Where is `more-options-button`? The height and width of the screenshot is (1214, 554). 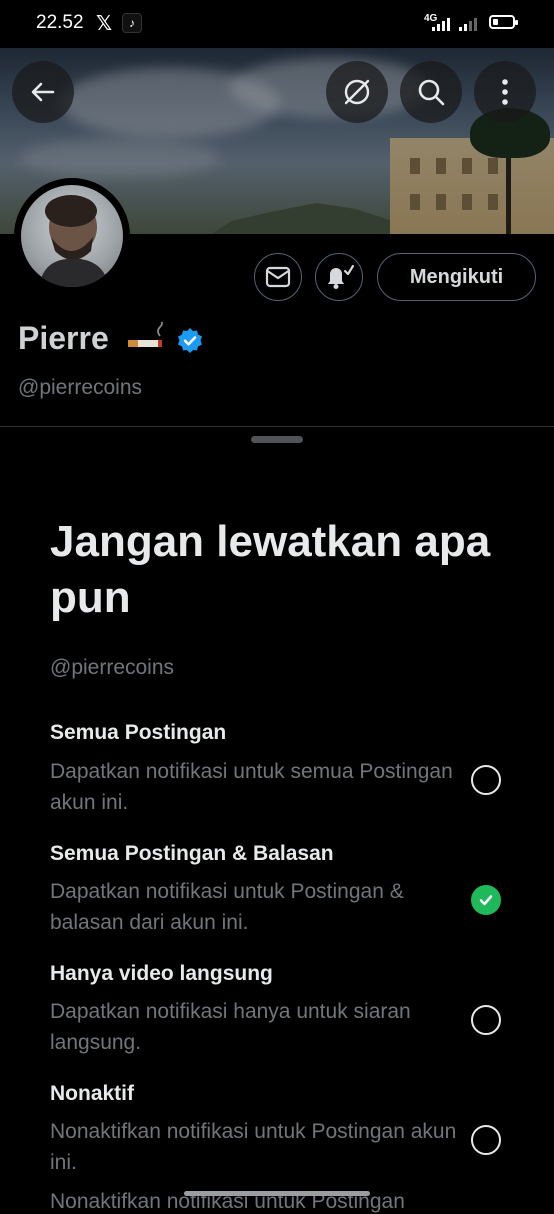 more-options-button is located at coordinates (505, 92).